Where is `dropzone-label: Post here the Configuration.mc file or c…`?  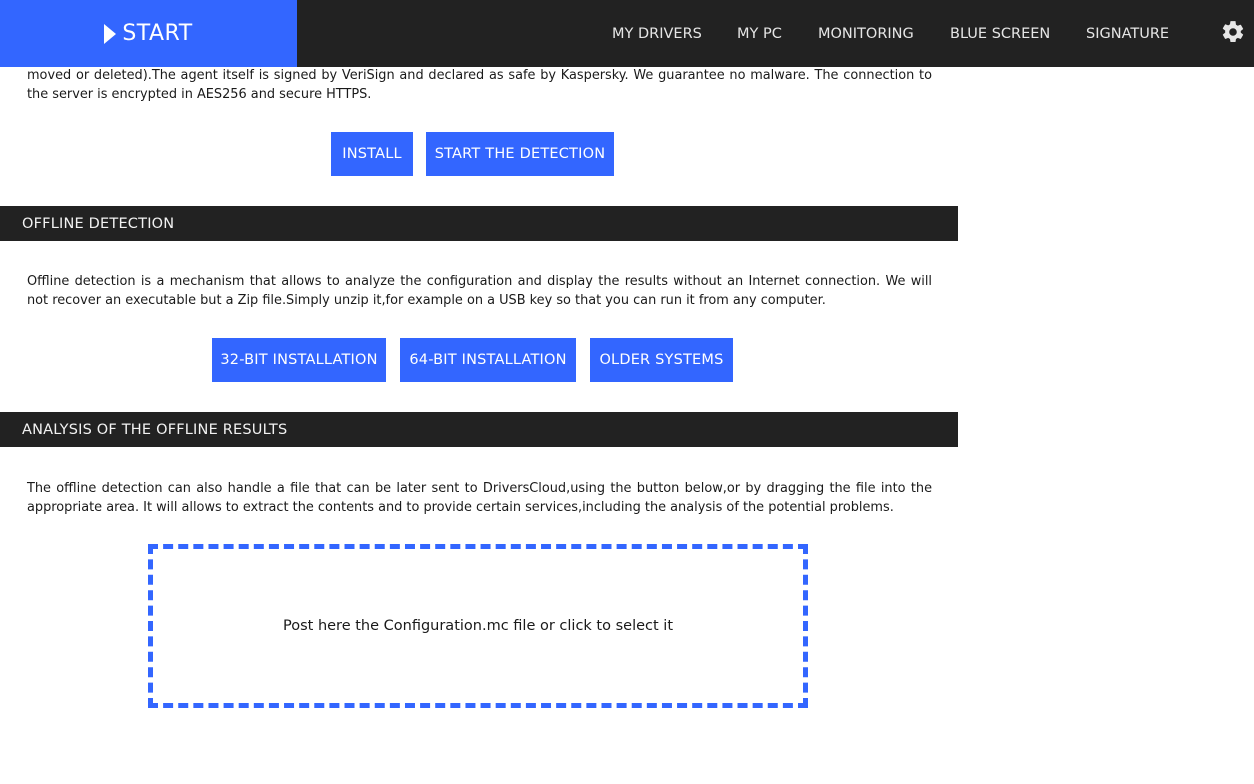
dropzone-label: Post here the Configuration.mc file or c… is located at coordinates (478, 626).